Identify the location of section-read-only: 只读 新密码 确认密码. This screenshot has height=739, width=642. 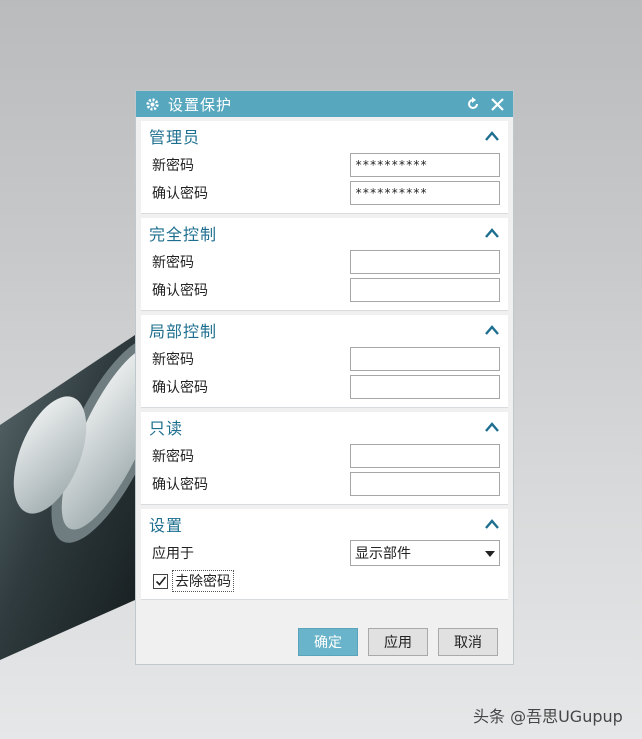
(324, 458).